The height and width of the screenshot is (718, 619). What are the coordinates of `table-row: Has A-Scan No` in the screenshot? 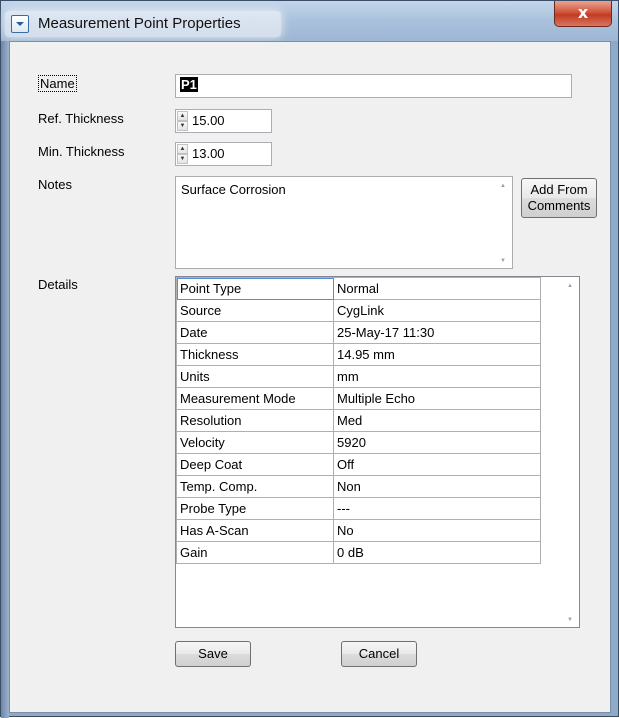 It's located at (358, 530).